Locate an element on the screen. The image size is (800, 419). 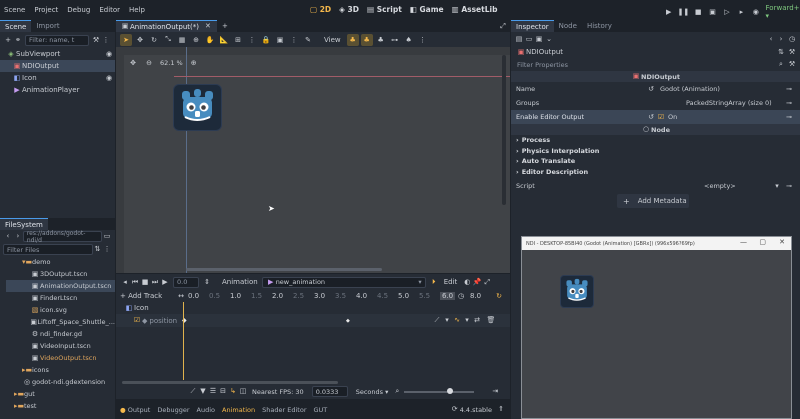
maximize-icon: ▢ is located at coordinates (762, 242).